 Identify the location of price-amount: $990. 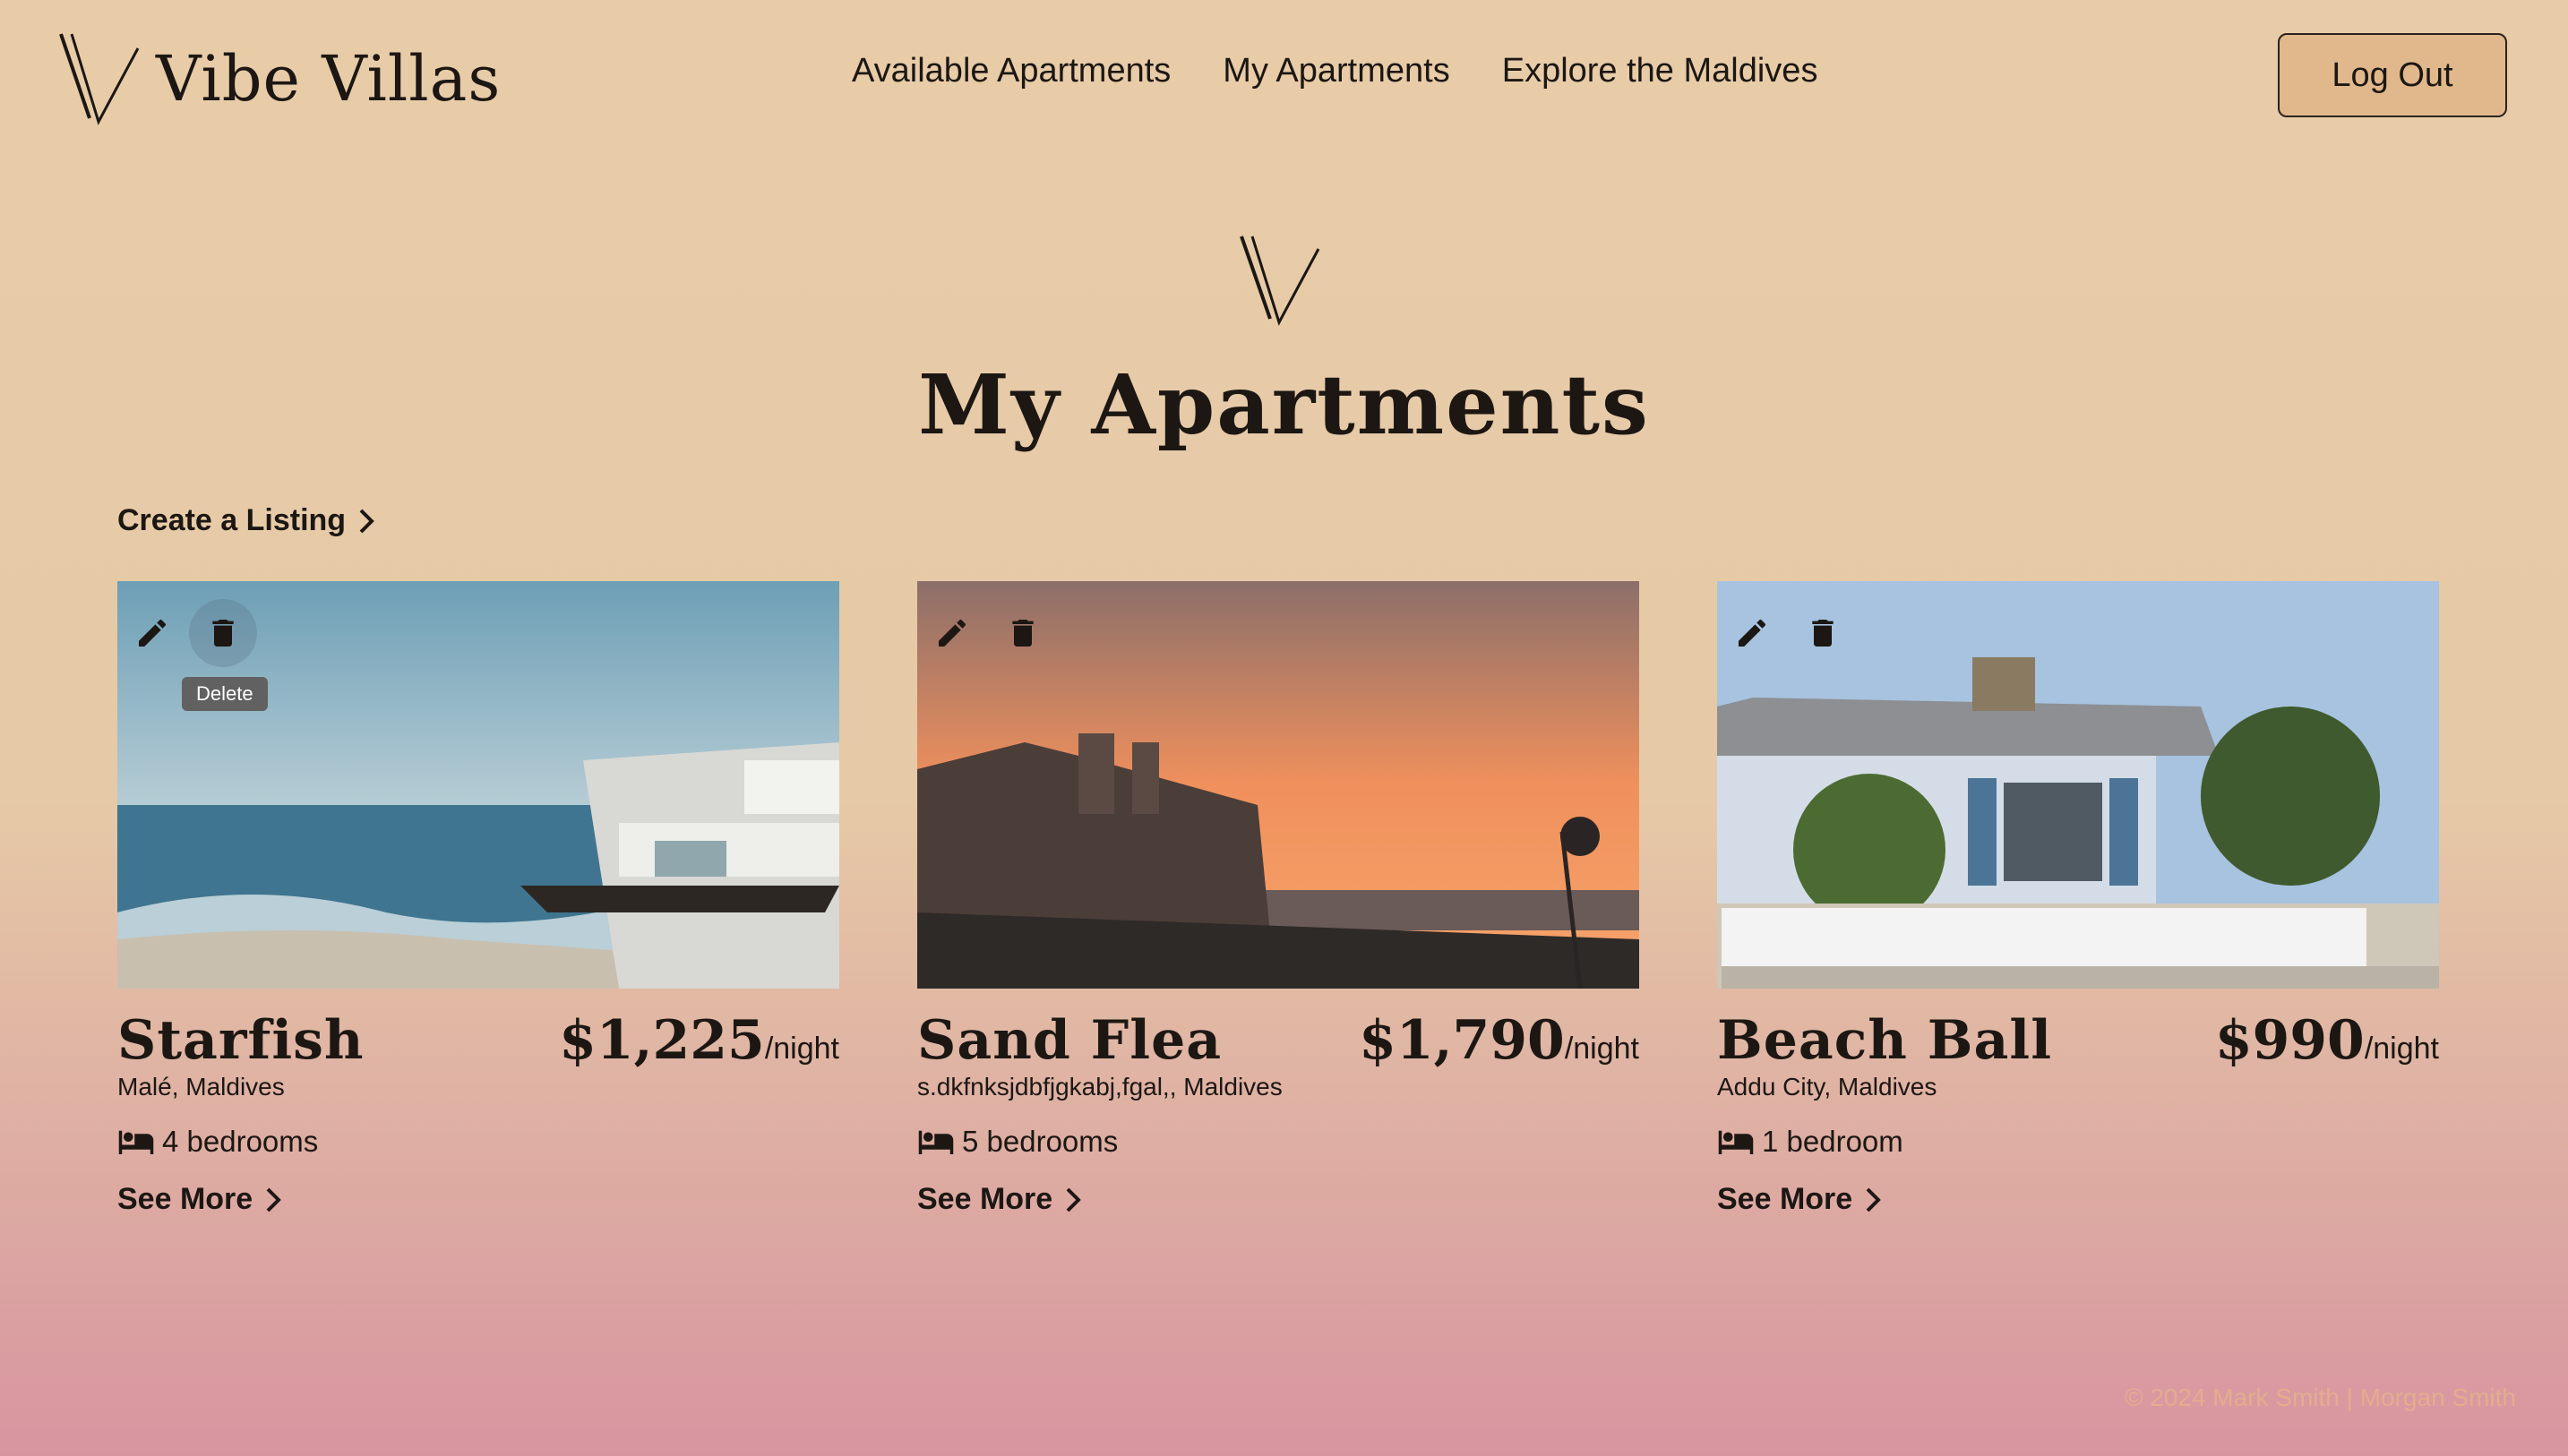
(2290, 1040).